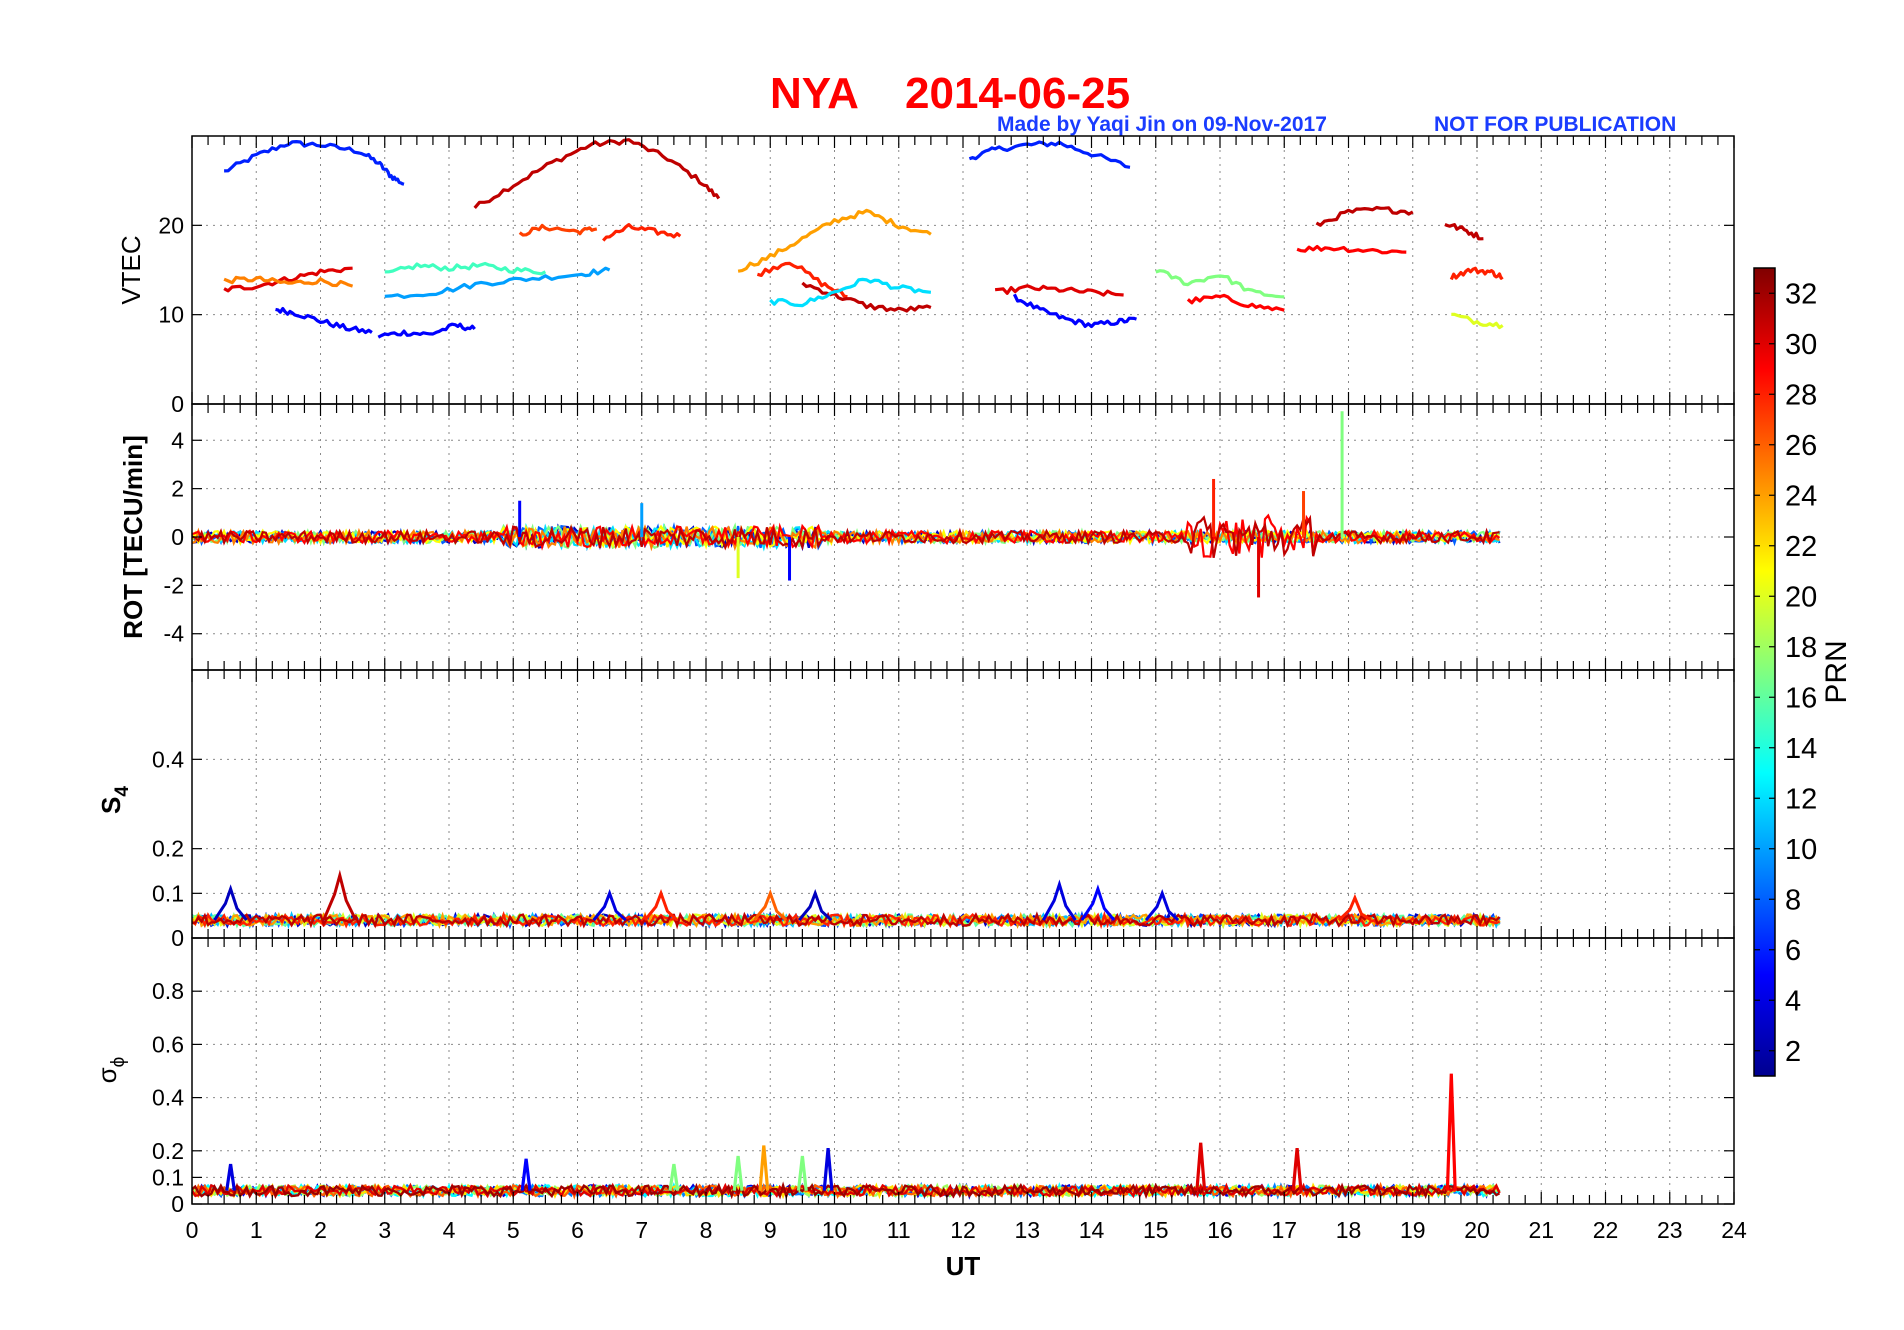 The height and width of the screenshot is (1330, 1904). I want to click on x-tick-label: 19, so click(1413, 1230).